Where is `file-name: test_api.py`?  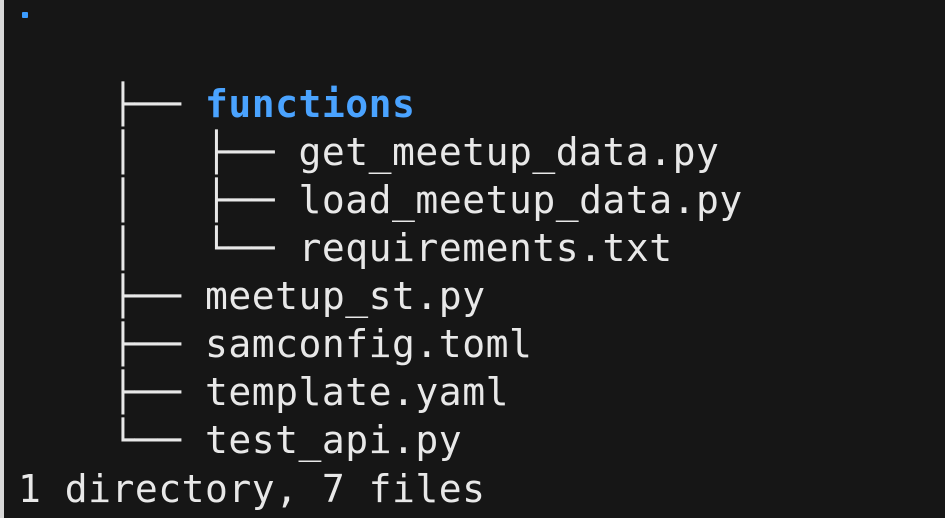
file-name: test_api.py is located at coordinates (334, 440).